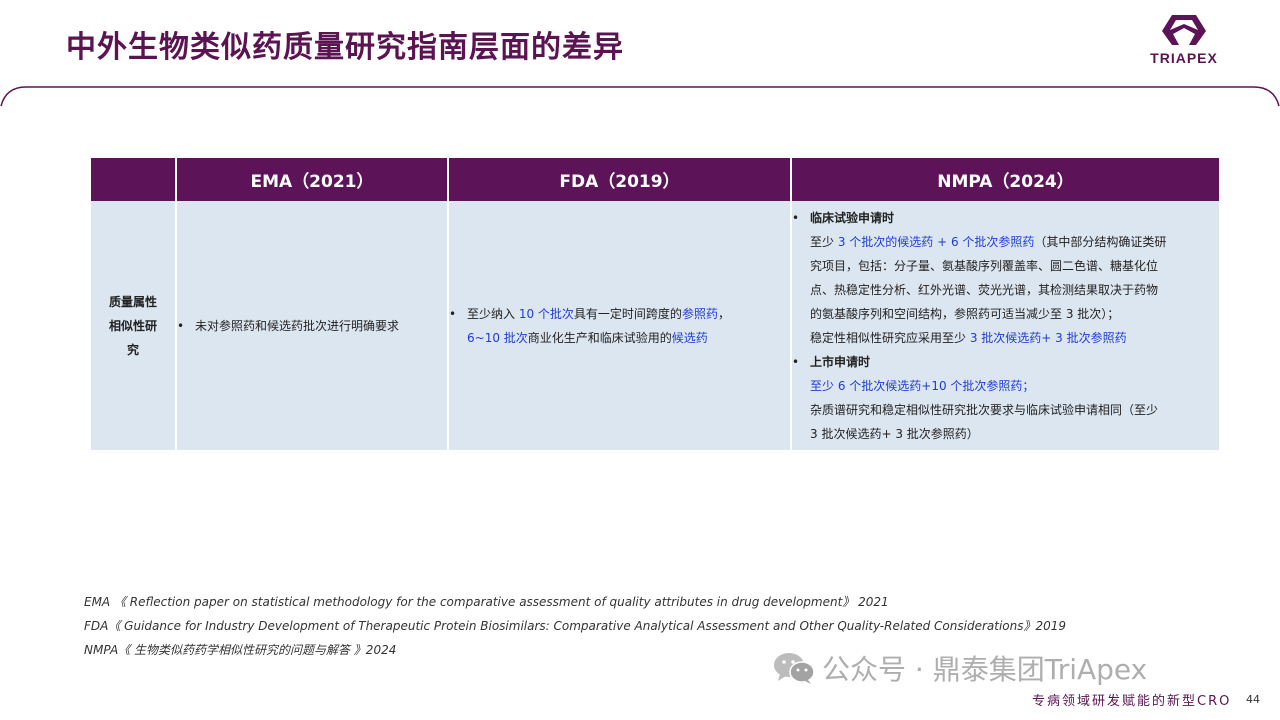  What do you see at coordinates (619, 179) in the screenshot?
I see `header-fda: FDA（2019）` at bounding box center [619, 179].